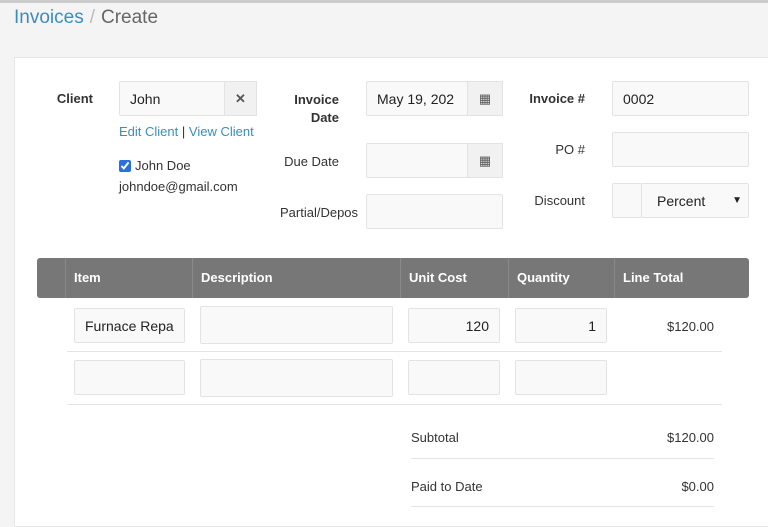  What do you see at coordinates (316, 108) in the screenshot?
I see `invoice-date-label: Invoice Date` at bounding box center [316, 108].